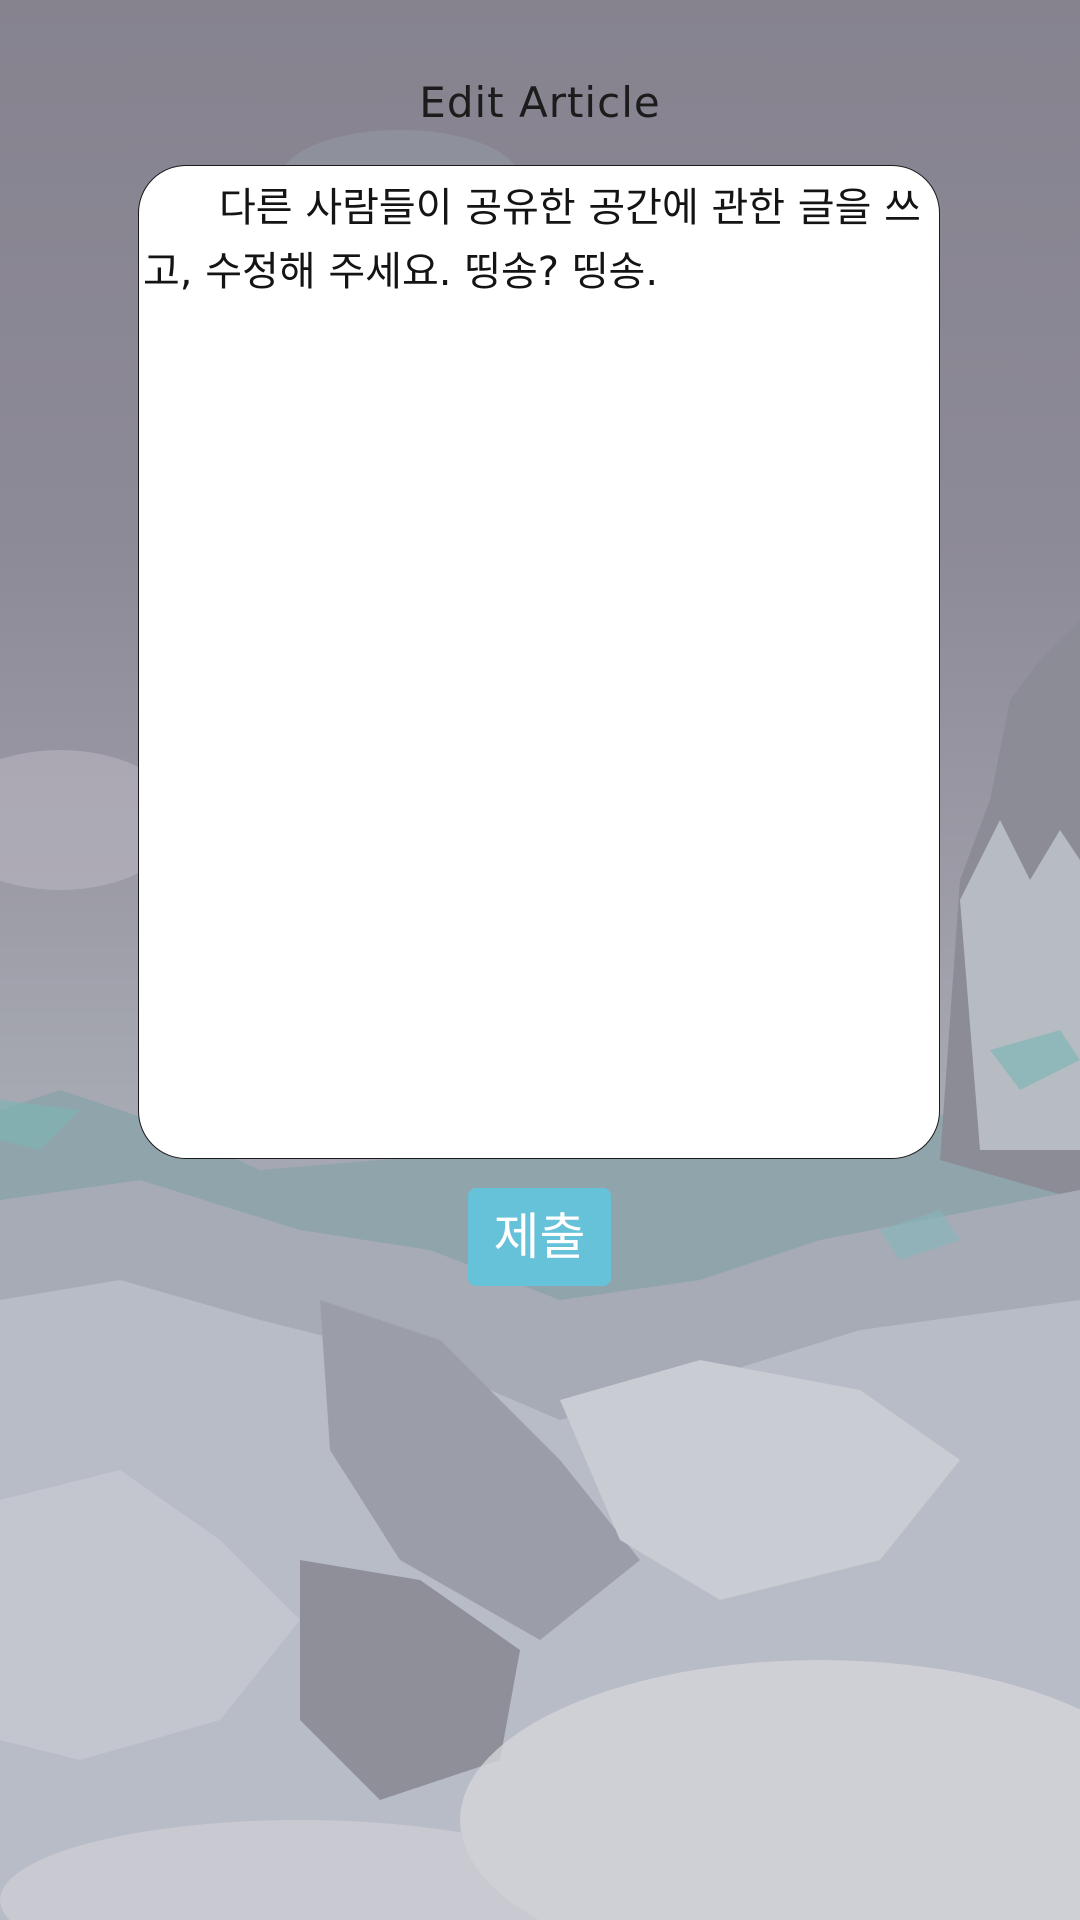 The width and height of the screenshot is (1080, 1920). Describe the element at coordinates (540, 102) in the screenshot. I see `page-title: Edit Article` at that location.